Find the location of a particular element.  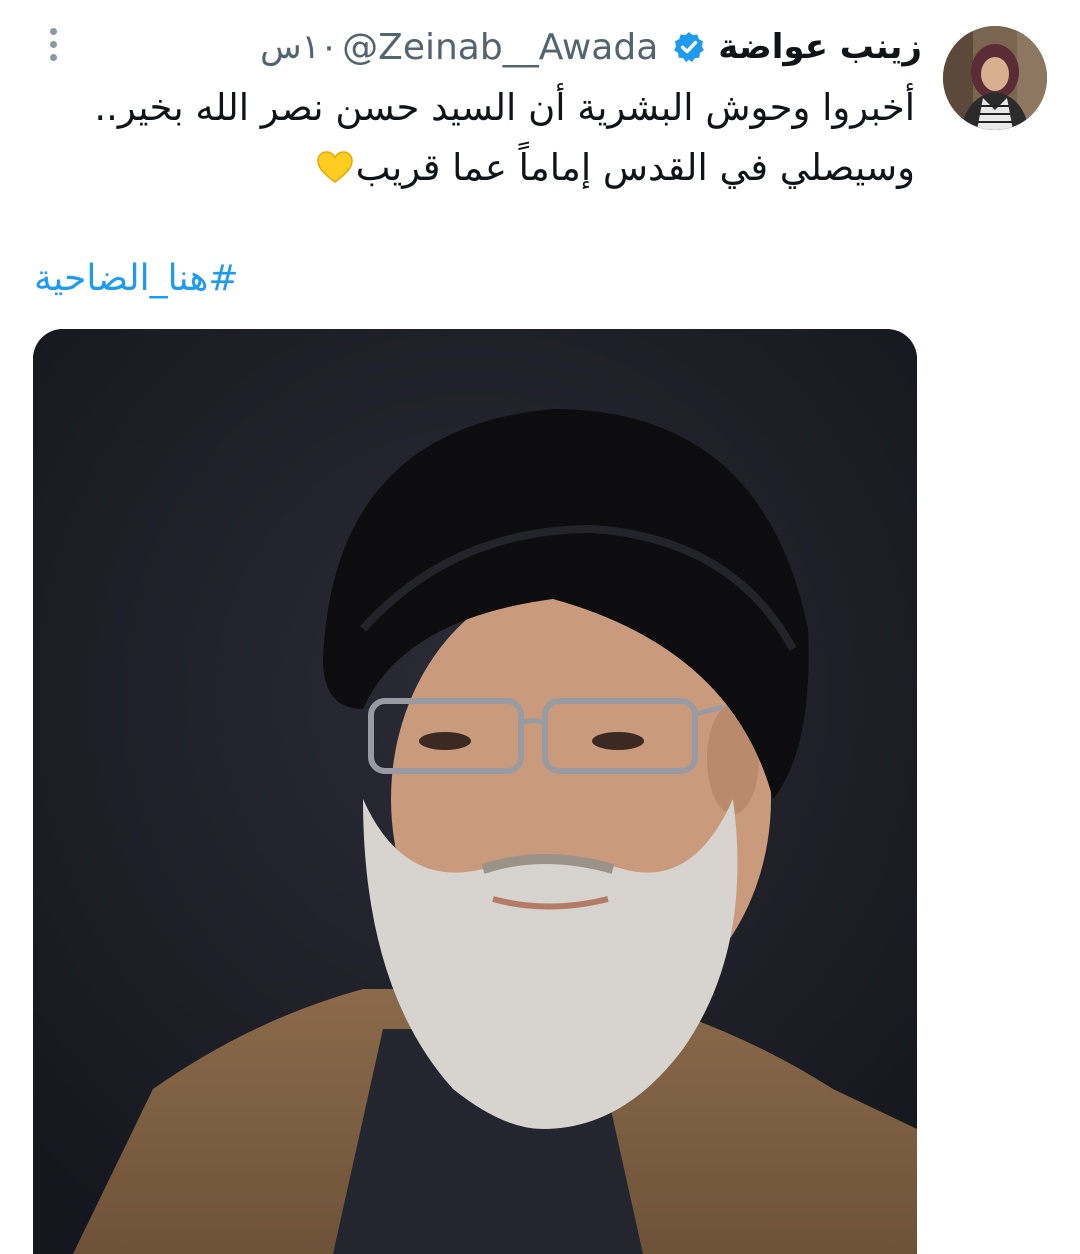

tweet-time: ١٠س is located at coordinates (299, 47).